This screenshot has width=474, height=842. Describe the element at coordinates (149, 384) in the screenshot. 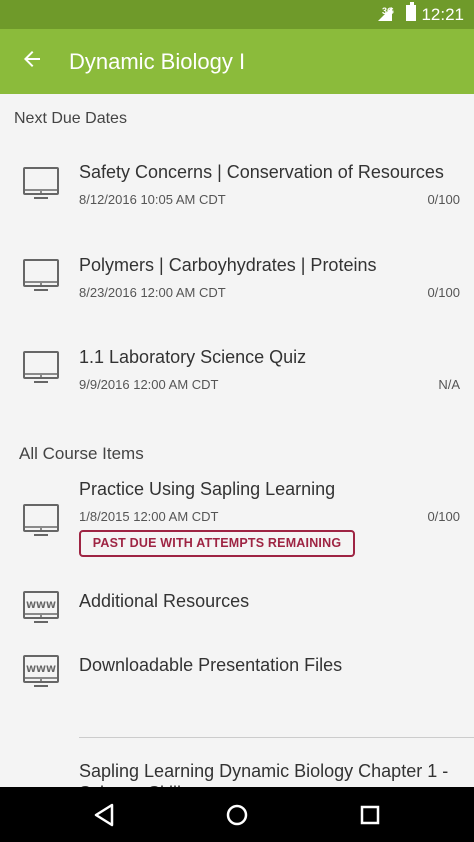

I see `item-date: 9/9/2016 12:00 AM CDT` at that location.